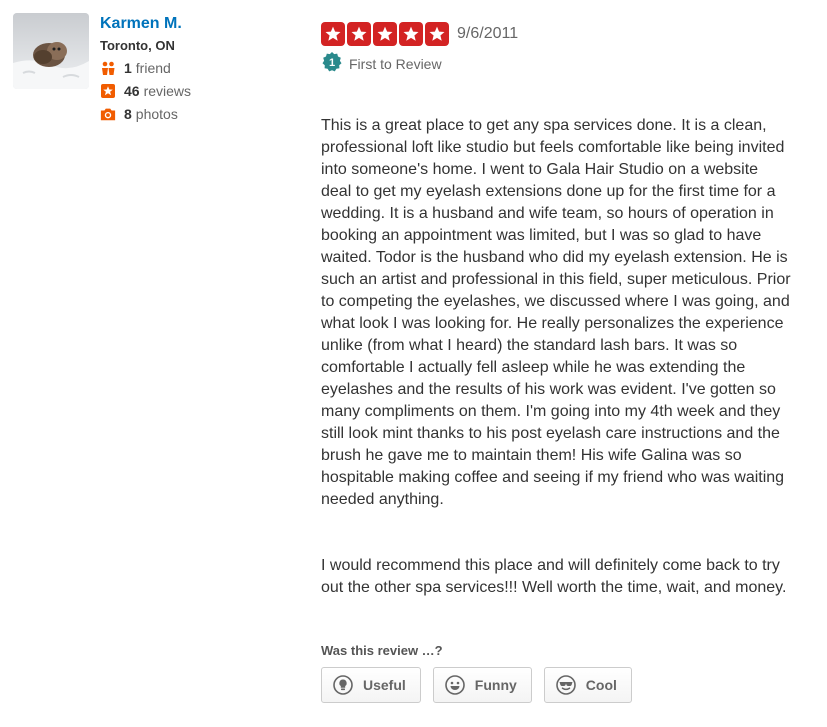 The height and width of the screenshot is (727, 827). I want to click on photo-count: 8 photos, so click(190, 113).